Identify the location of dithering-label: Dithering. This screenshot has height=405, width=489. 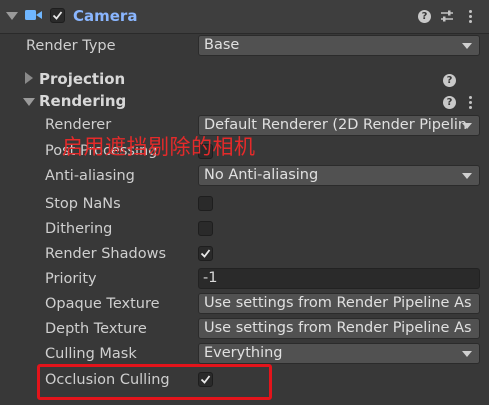
(79, 229).